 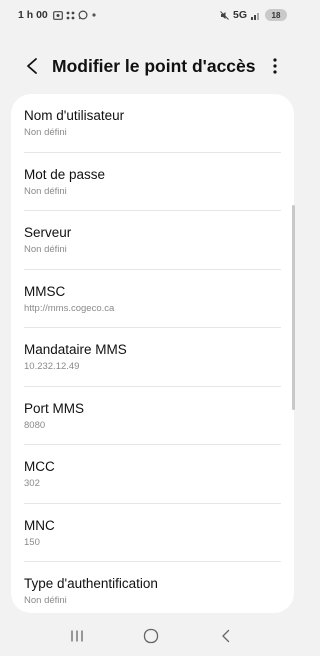 I want to click on nav-back-icon, so click(x=225, y=636).